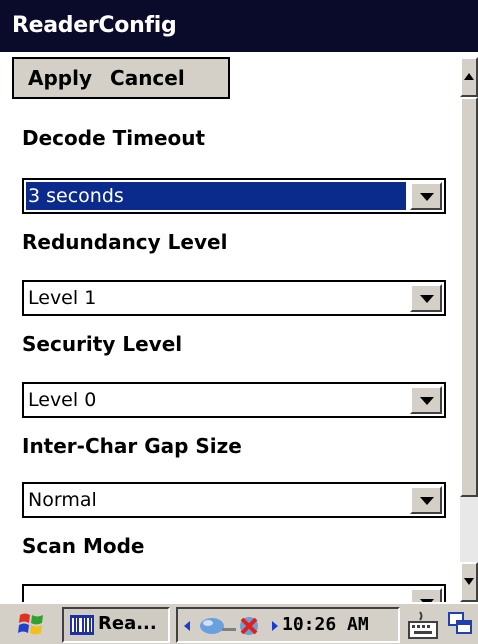 This screenshot has height=644, width=478. I want to click on menu-toolbar: Apply Cancel, so click(121, 78).